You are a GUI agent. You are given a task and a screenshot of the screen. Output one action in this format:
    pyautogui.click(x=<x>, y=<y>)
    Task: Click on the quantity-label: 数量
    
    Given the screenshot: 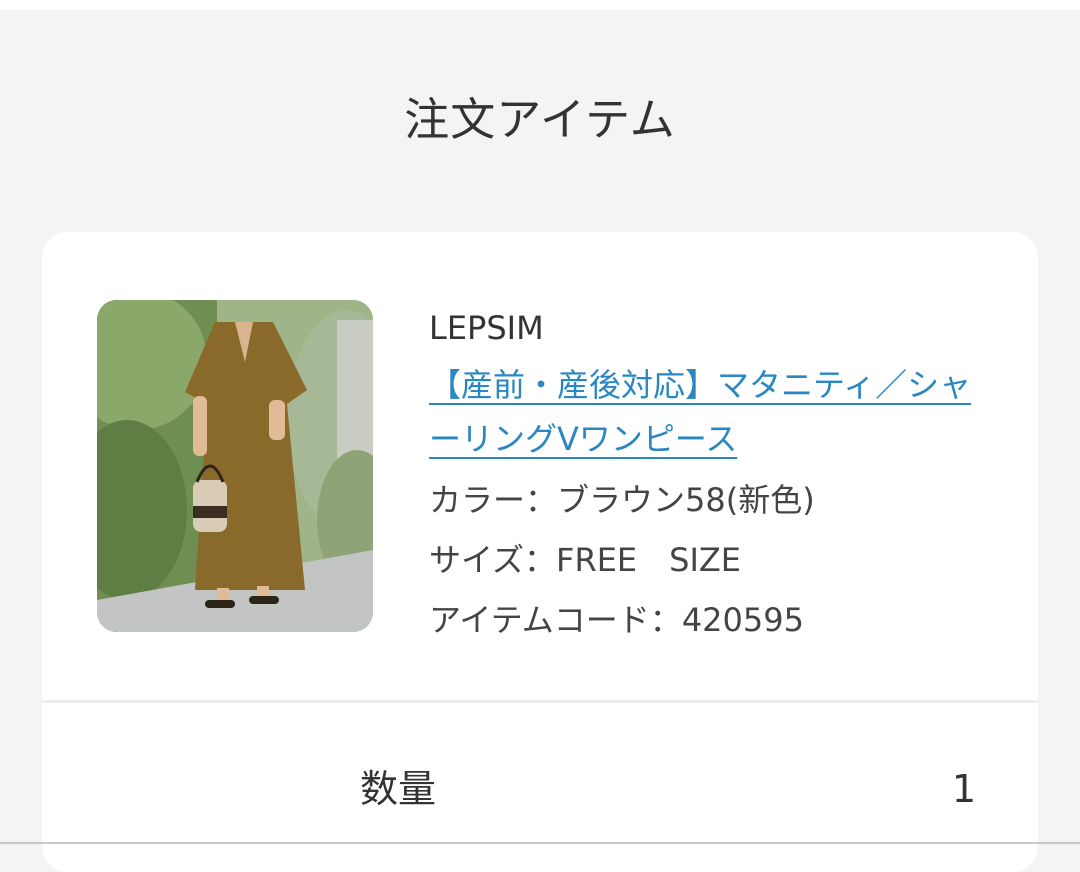 What is the action you would take?
    pyautogui.click(x=398, y=789)
    